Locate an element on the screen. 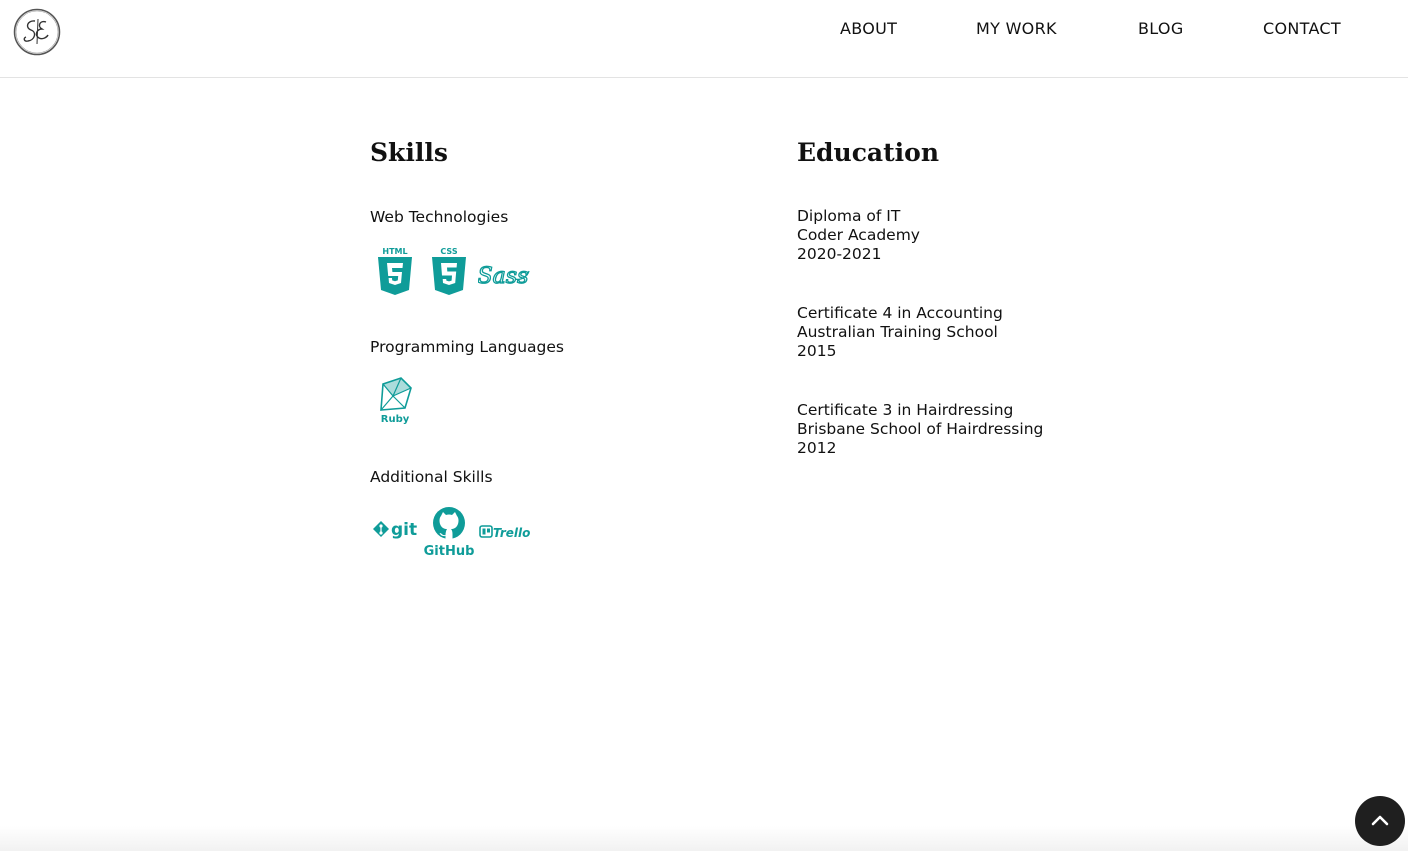 The width and height of the screenshot is (1408, 851). css3-icon: CSS is located at coordinates (449, 271).